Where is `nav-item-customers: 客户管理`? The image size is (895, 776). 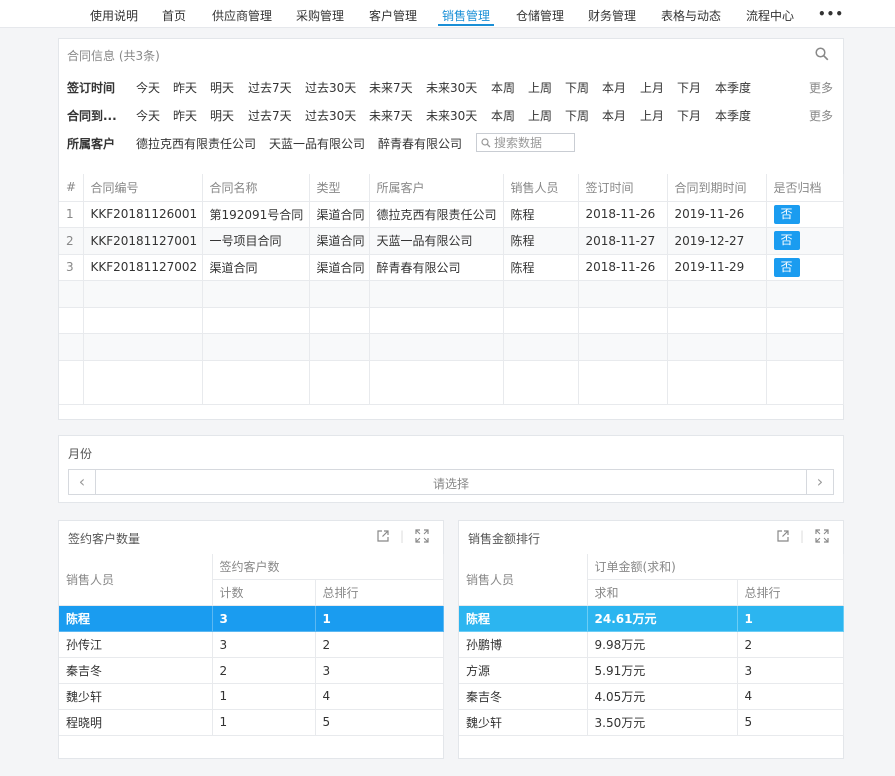 nav-item-customers: 客户管理 is located at coordinates (393, 15).